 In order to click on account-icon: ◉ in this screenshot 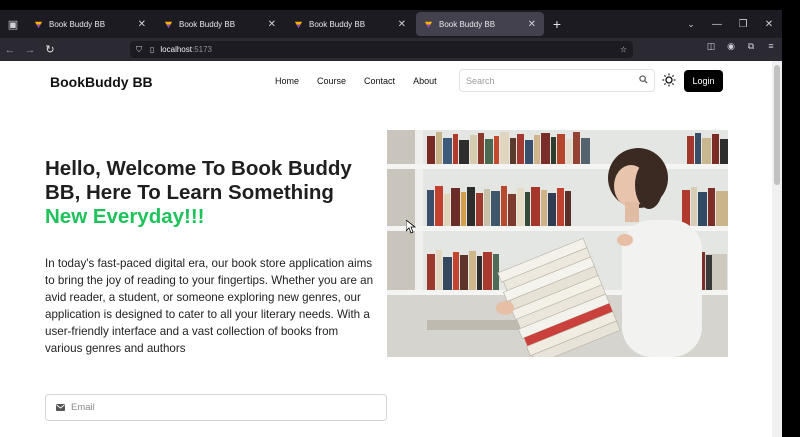, I will do `click(731, 46)`.